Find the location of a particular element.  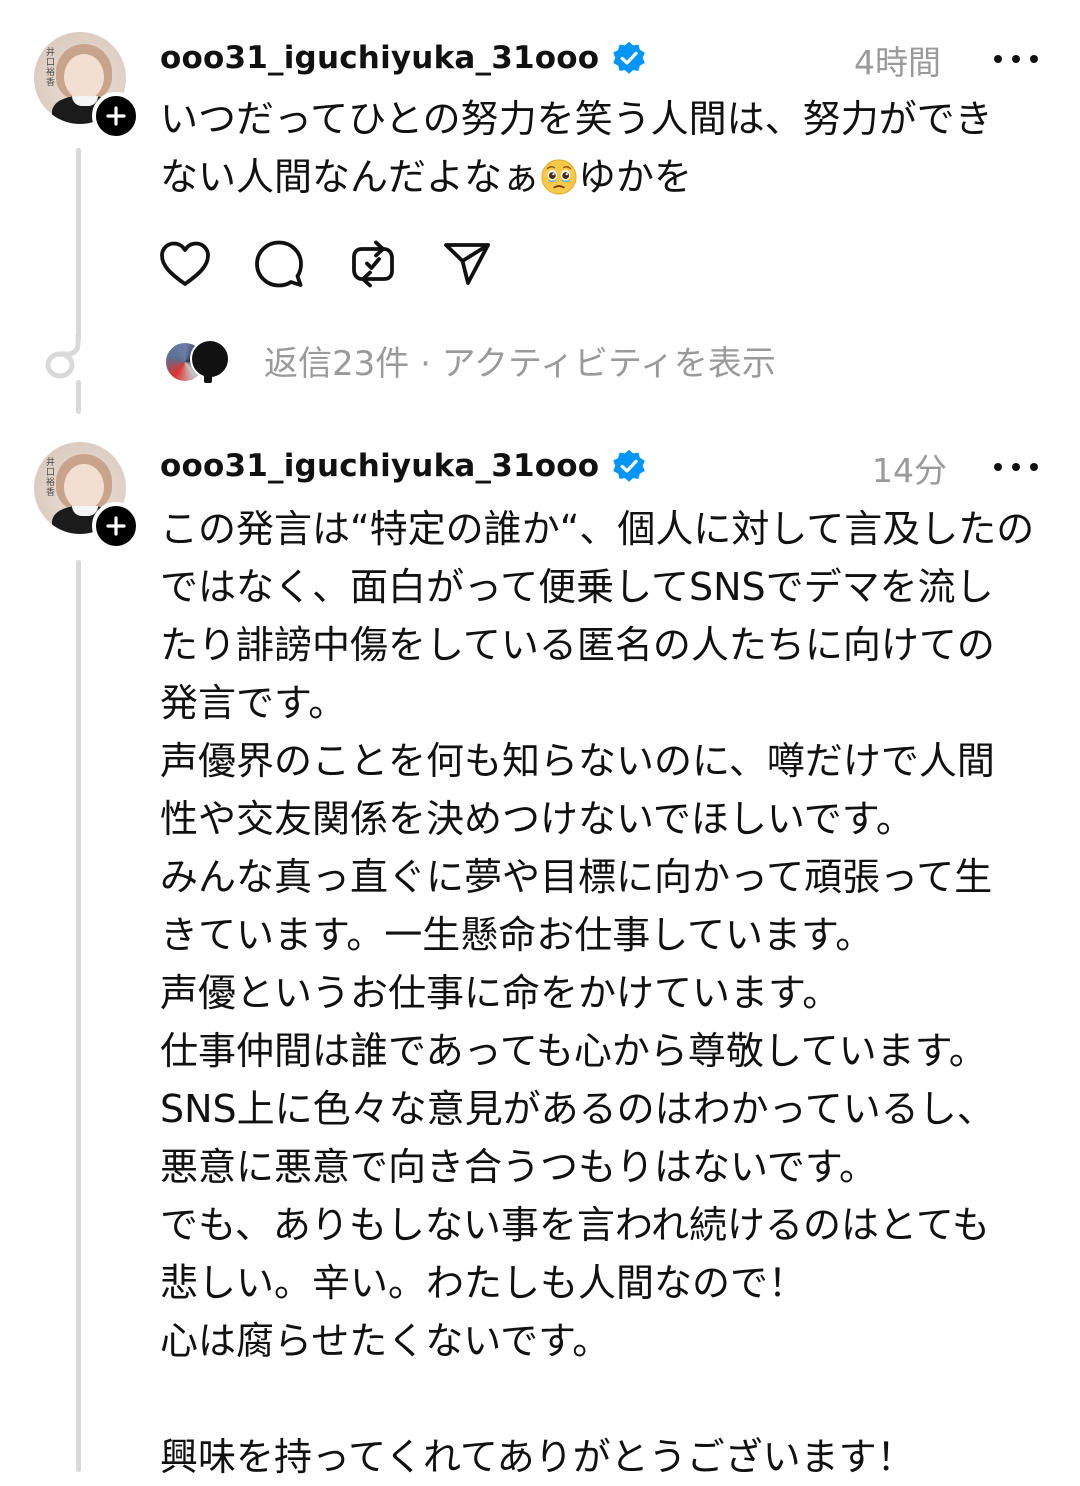

share-button is located at coordinates (467, 264).